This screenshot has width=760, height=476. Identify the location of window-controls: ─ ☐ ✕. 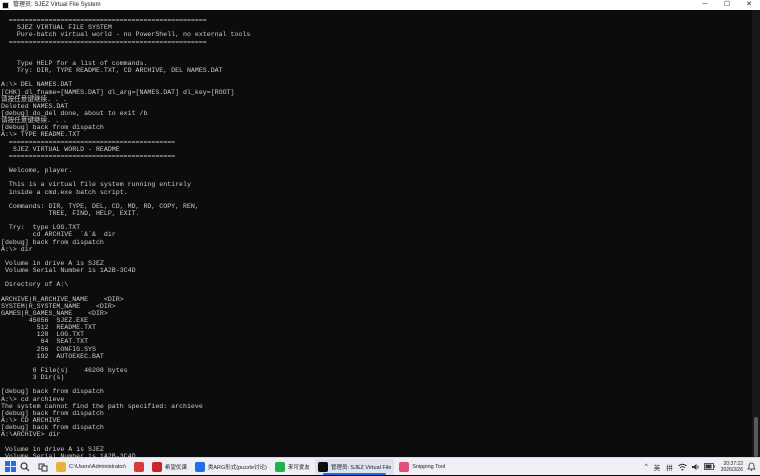
(727, 5).